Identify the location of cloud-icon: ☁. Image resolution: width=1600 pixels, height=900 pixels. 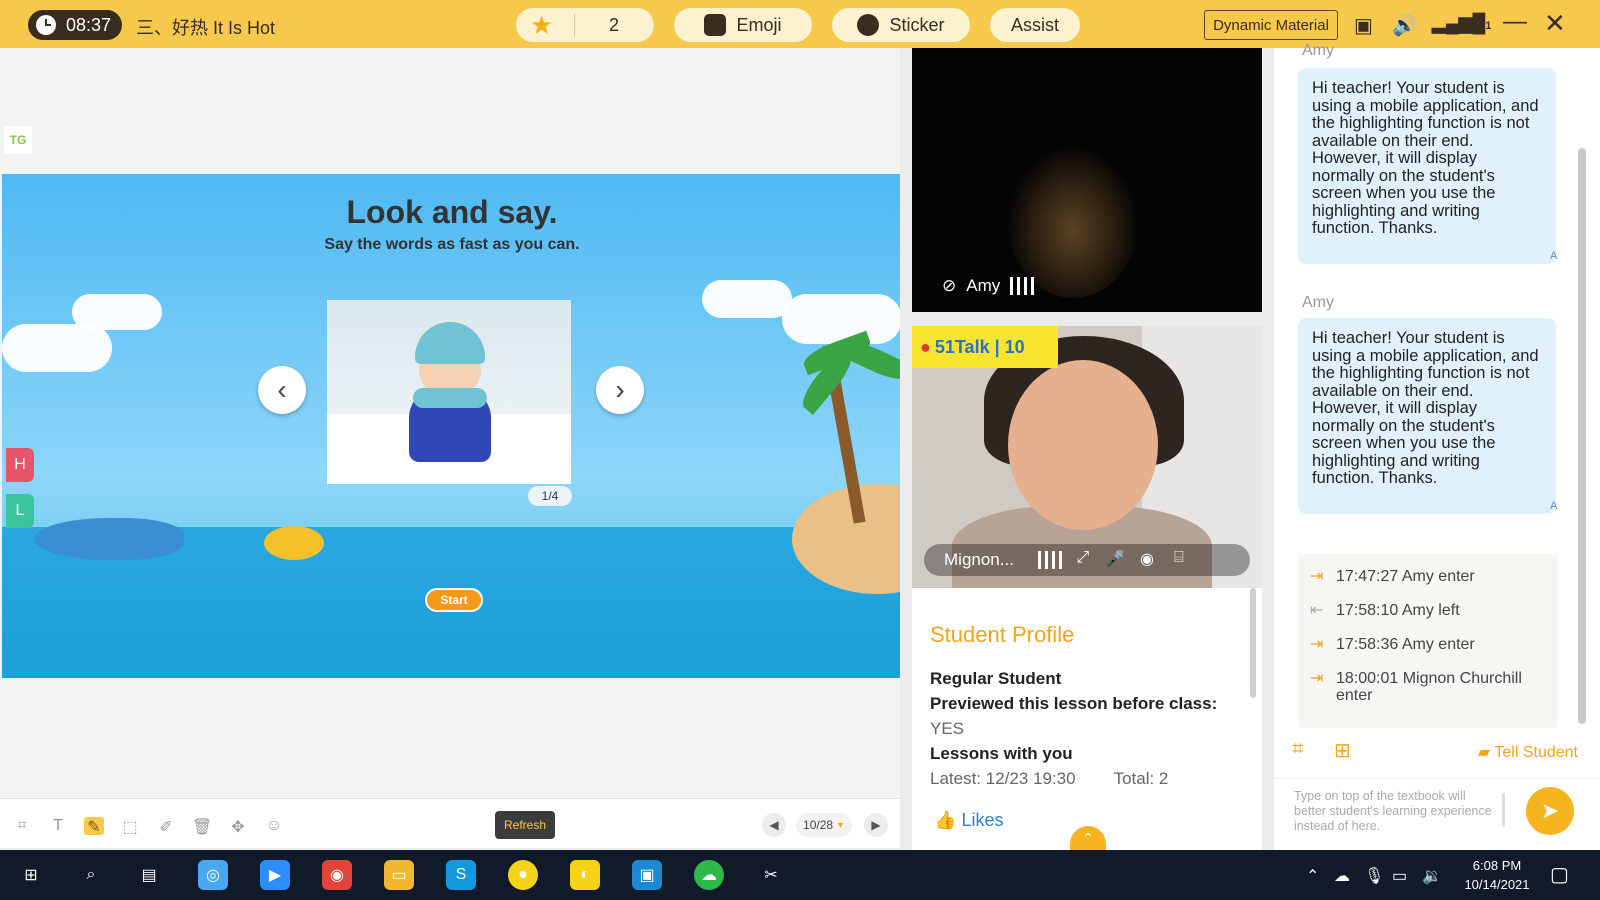
(1342, 876).